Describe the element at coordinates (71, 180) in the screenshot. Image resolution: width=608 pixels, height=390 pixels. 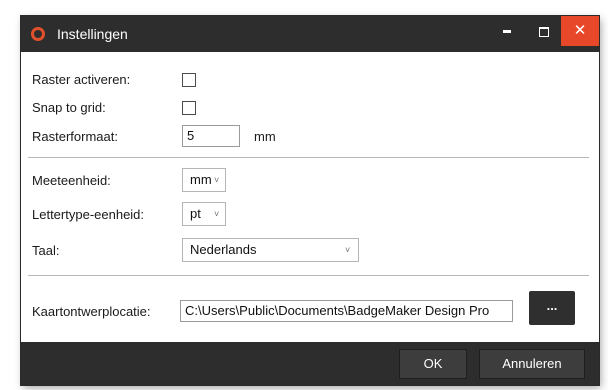
I see `measure-unit-label: Meeteenheid:` at that location.